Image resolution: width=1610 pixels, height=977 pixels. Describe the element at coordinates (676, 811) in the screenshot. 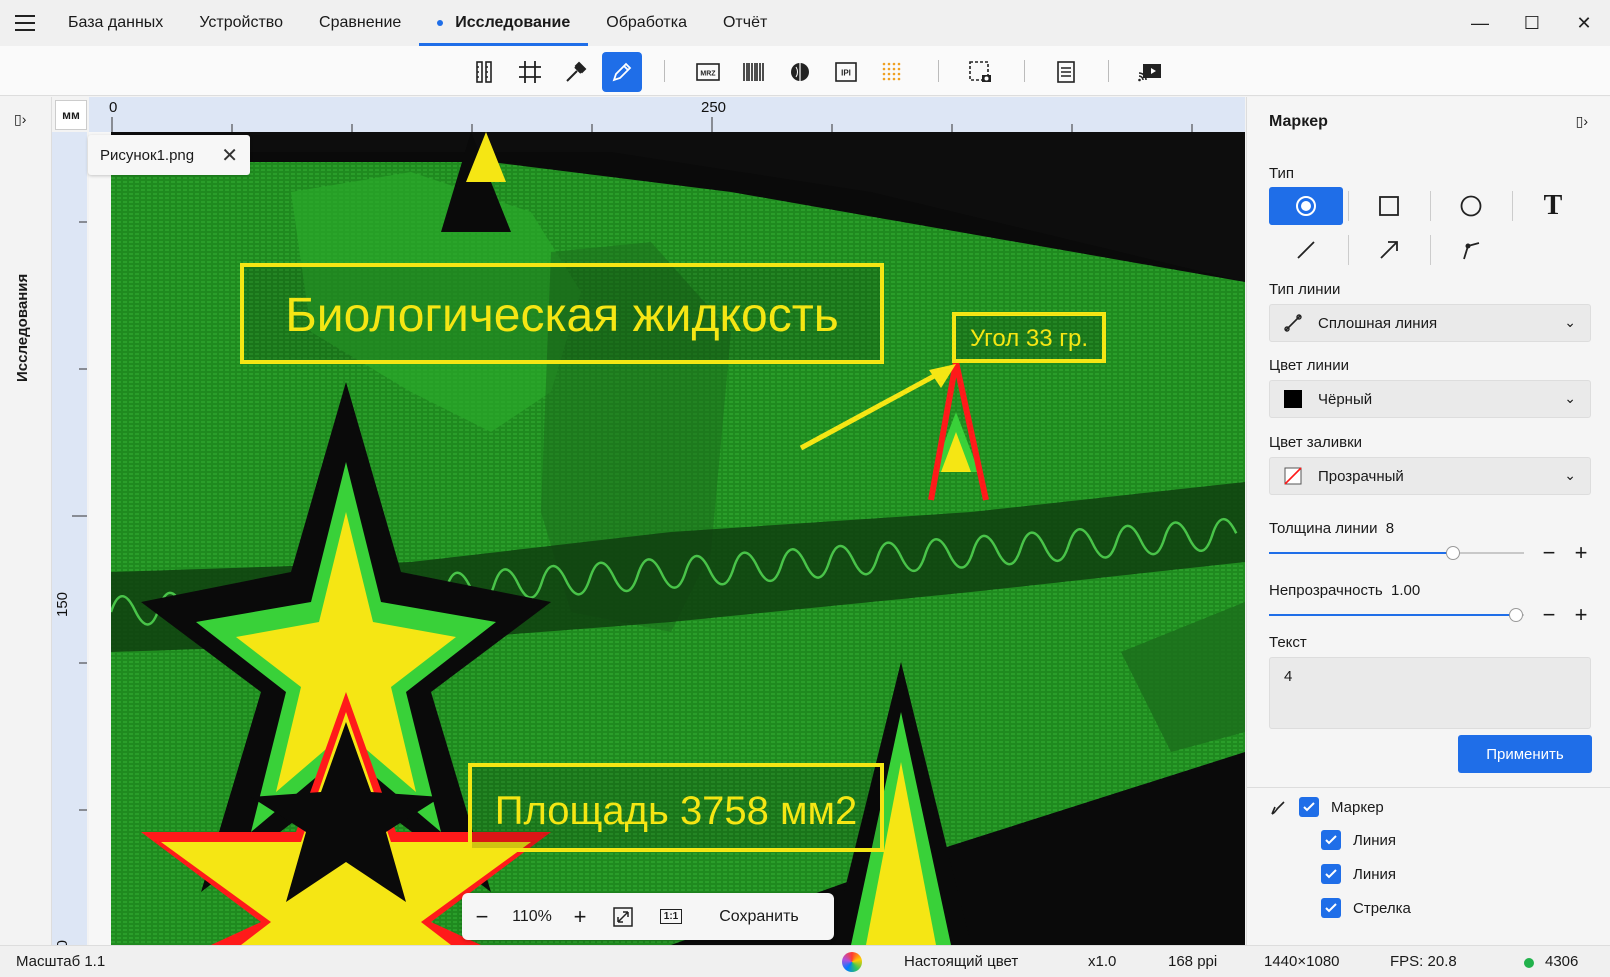

I see `annotation-area-text: Площадь 3758 мм2` at that location.